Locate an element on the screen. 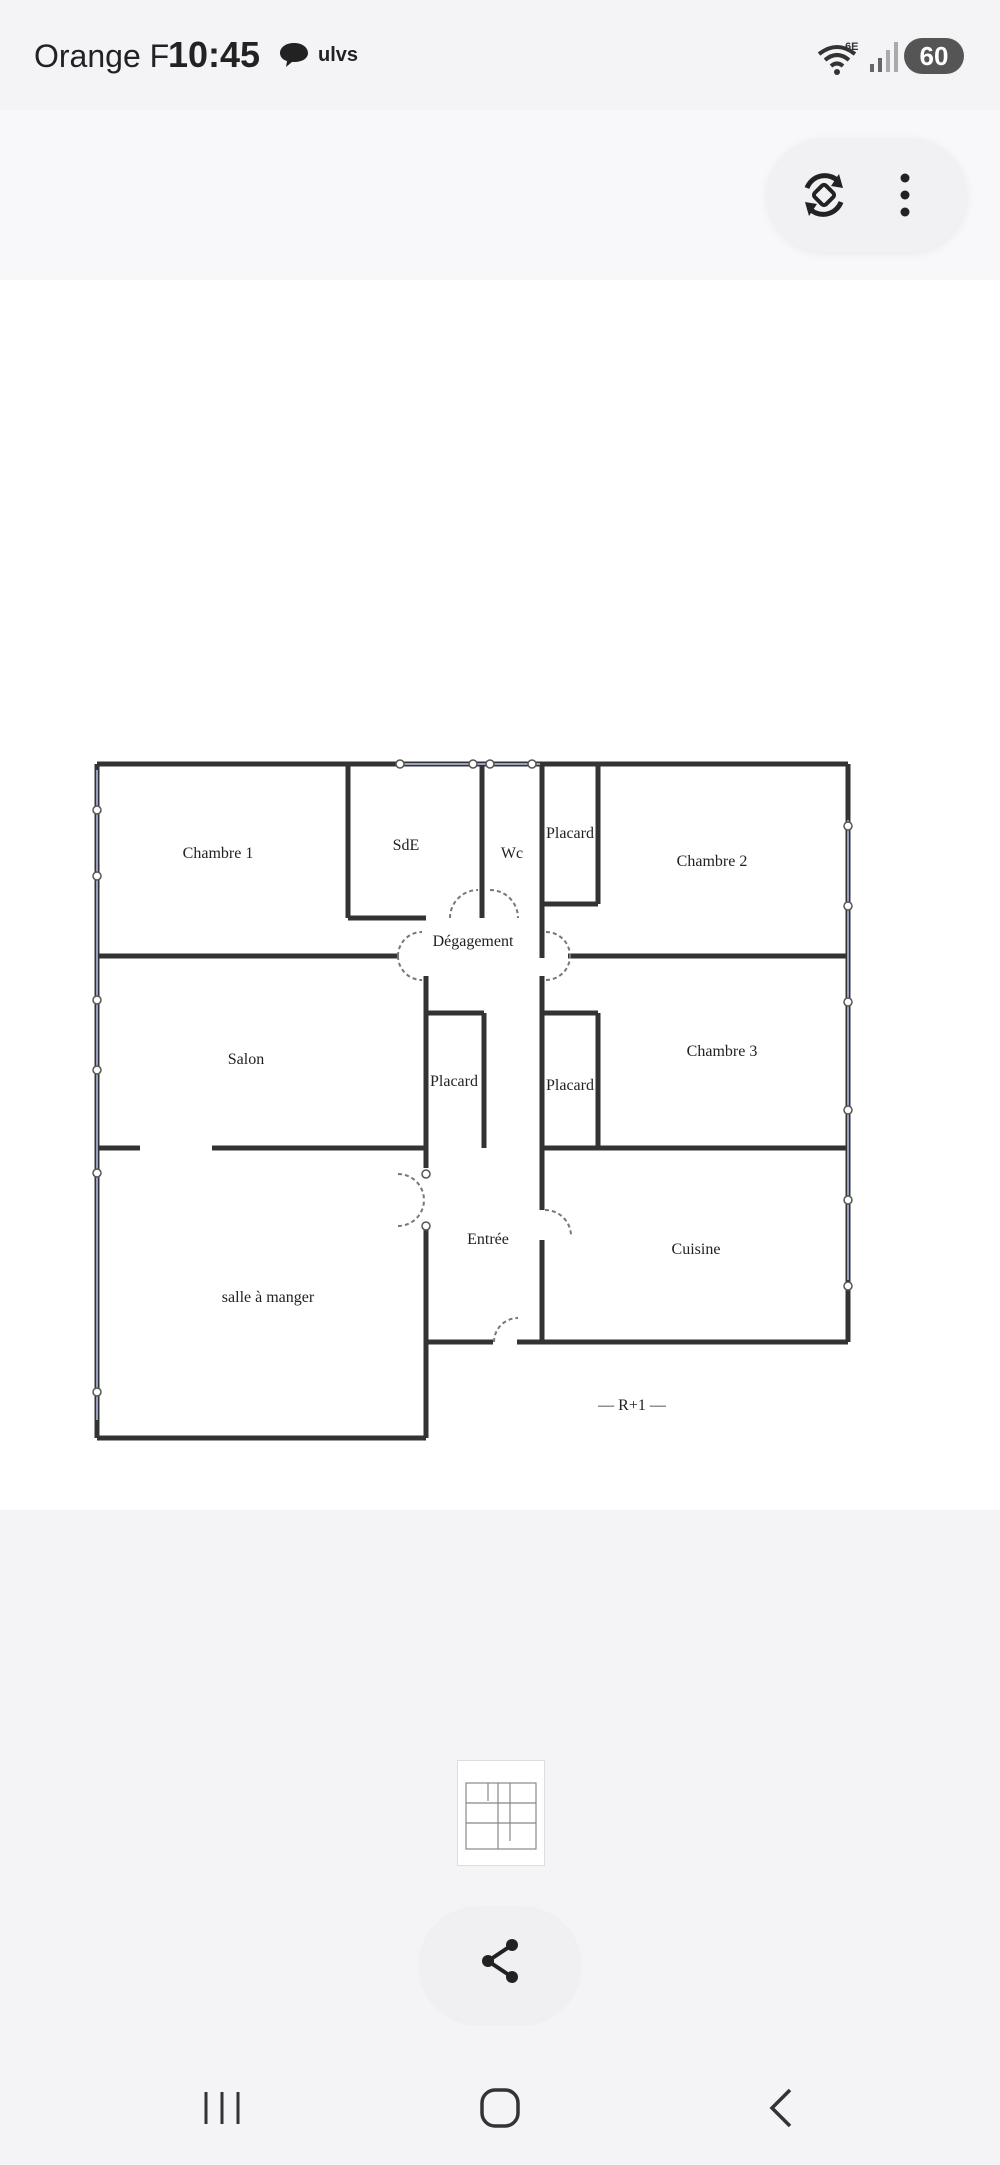 Image resolution: width=1000 pixels, height=2165 pixels. room-label-chambre1: Chambre 1 is located at coordinates (218, 853).